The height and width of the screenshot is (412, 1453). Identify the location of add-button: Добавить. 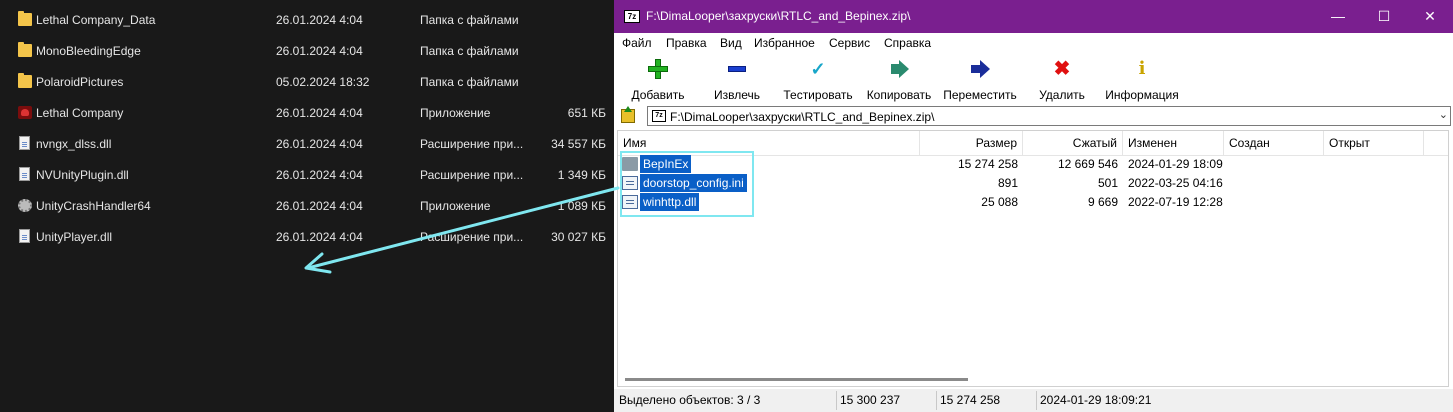
(658, 80).